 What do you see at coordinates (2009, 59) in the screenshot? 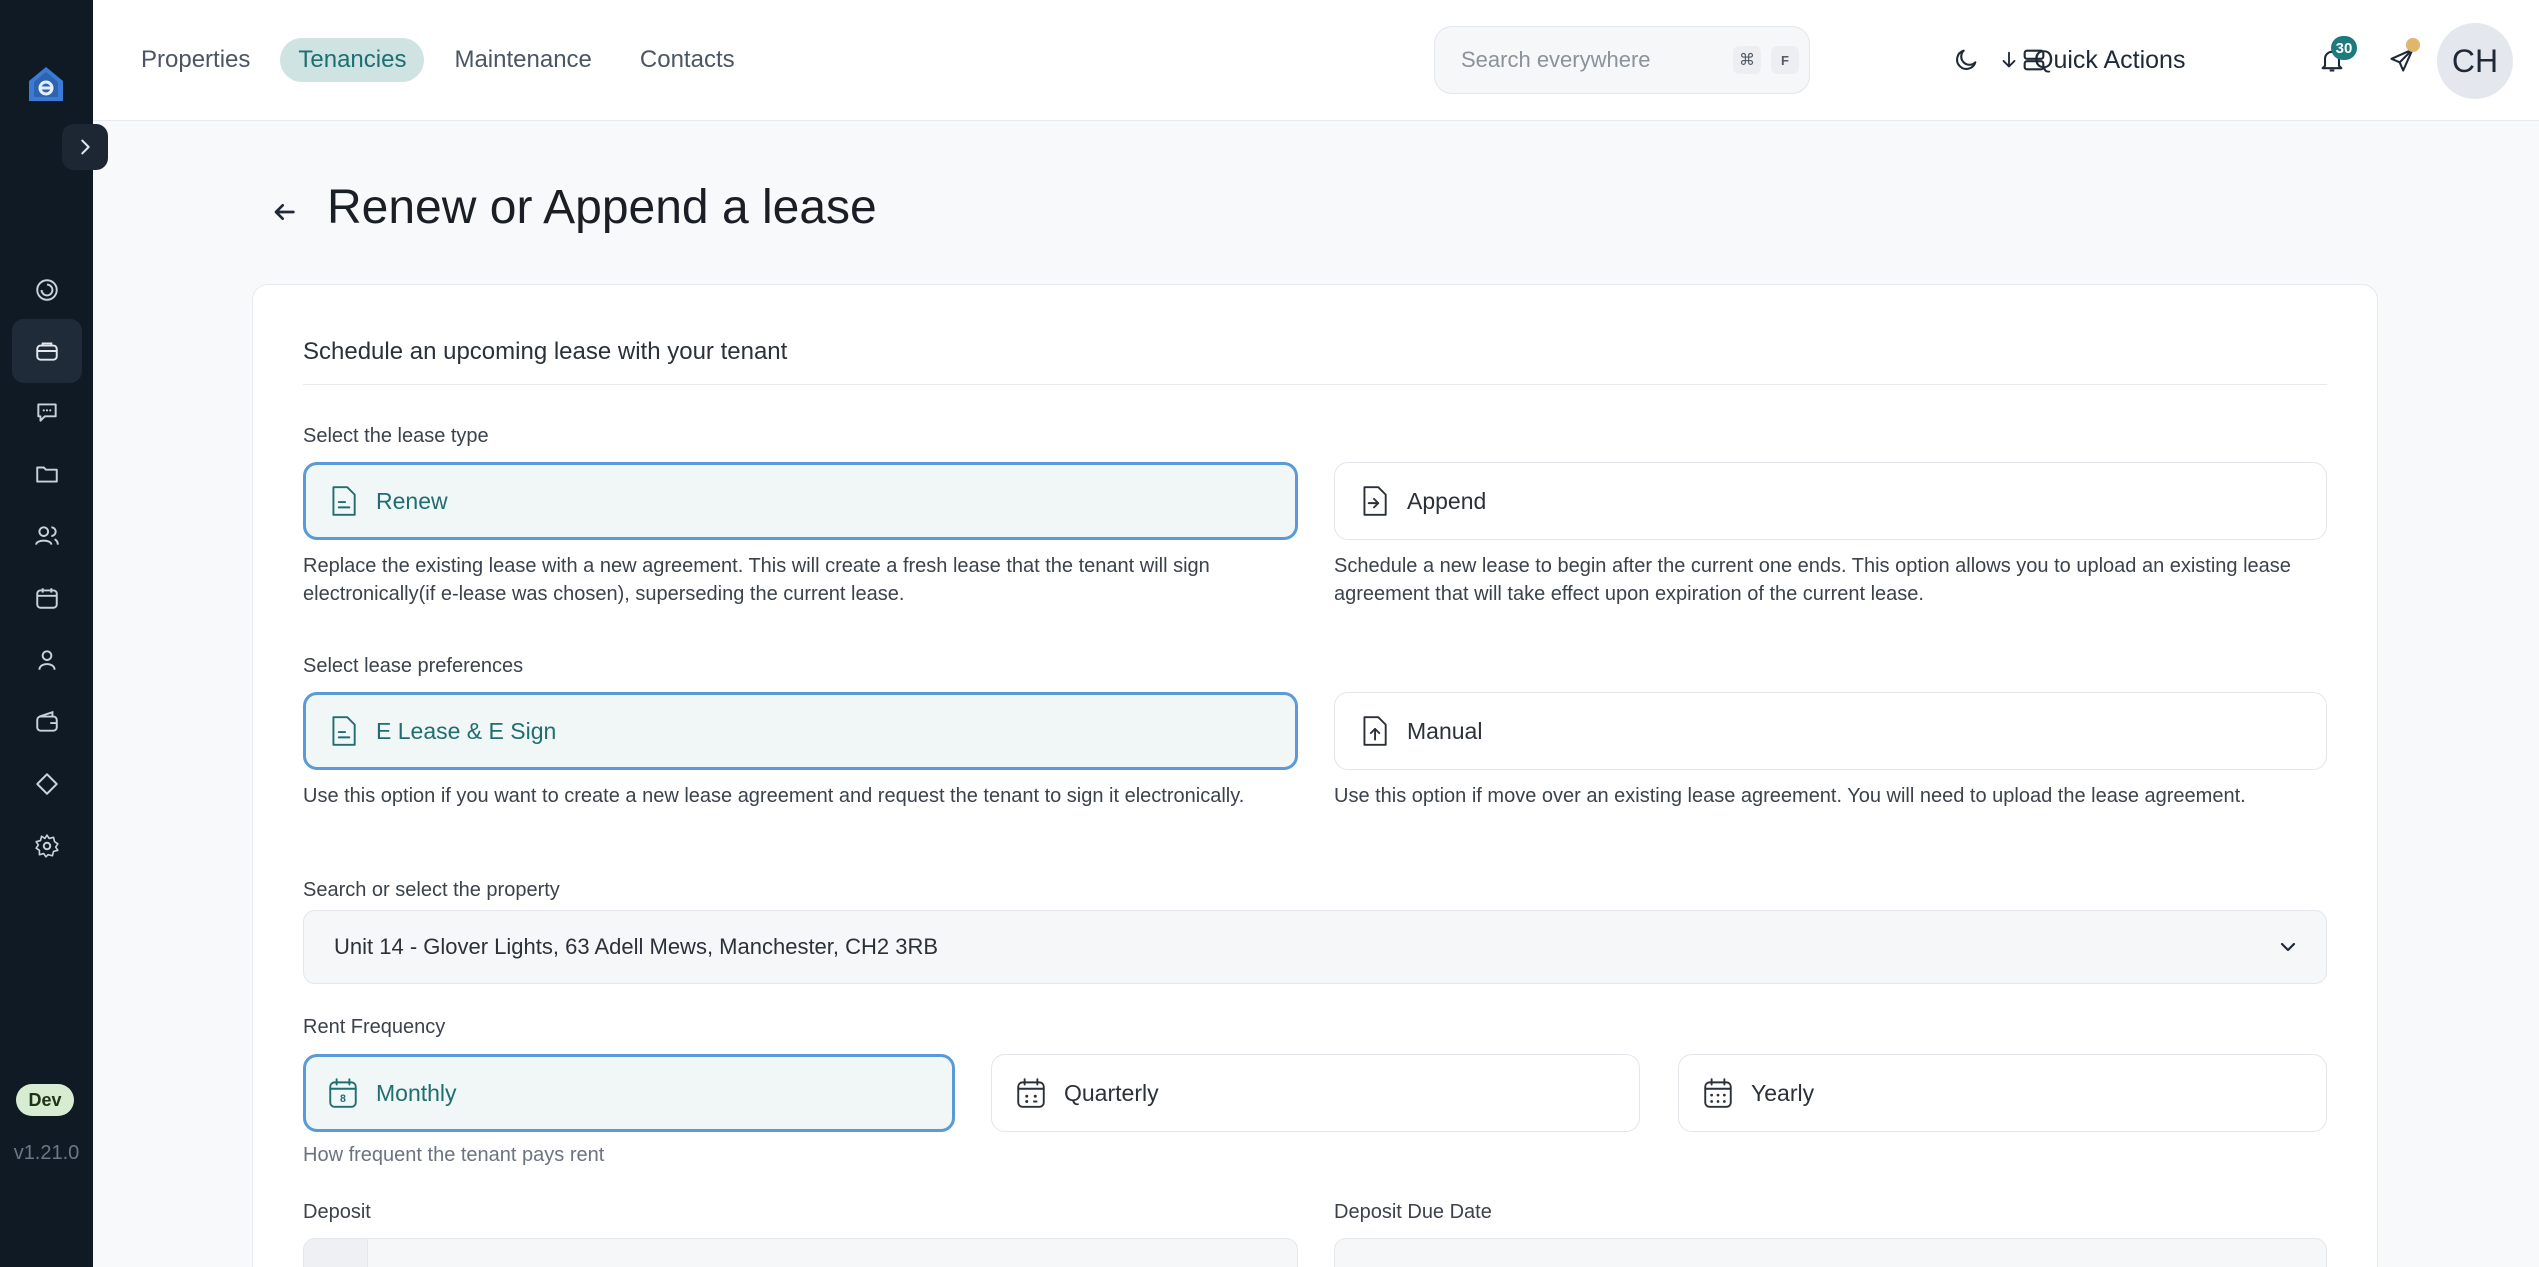
I see `arrow-down-icon` at bounding box center [2009, 59].